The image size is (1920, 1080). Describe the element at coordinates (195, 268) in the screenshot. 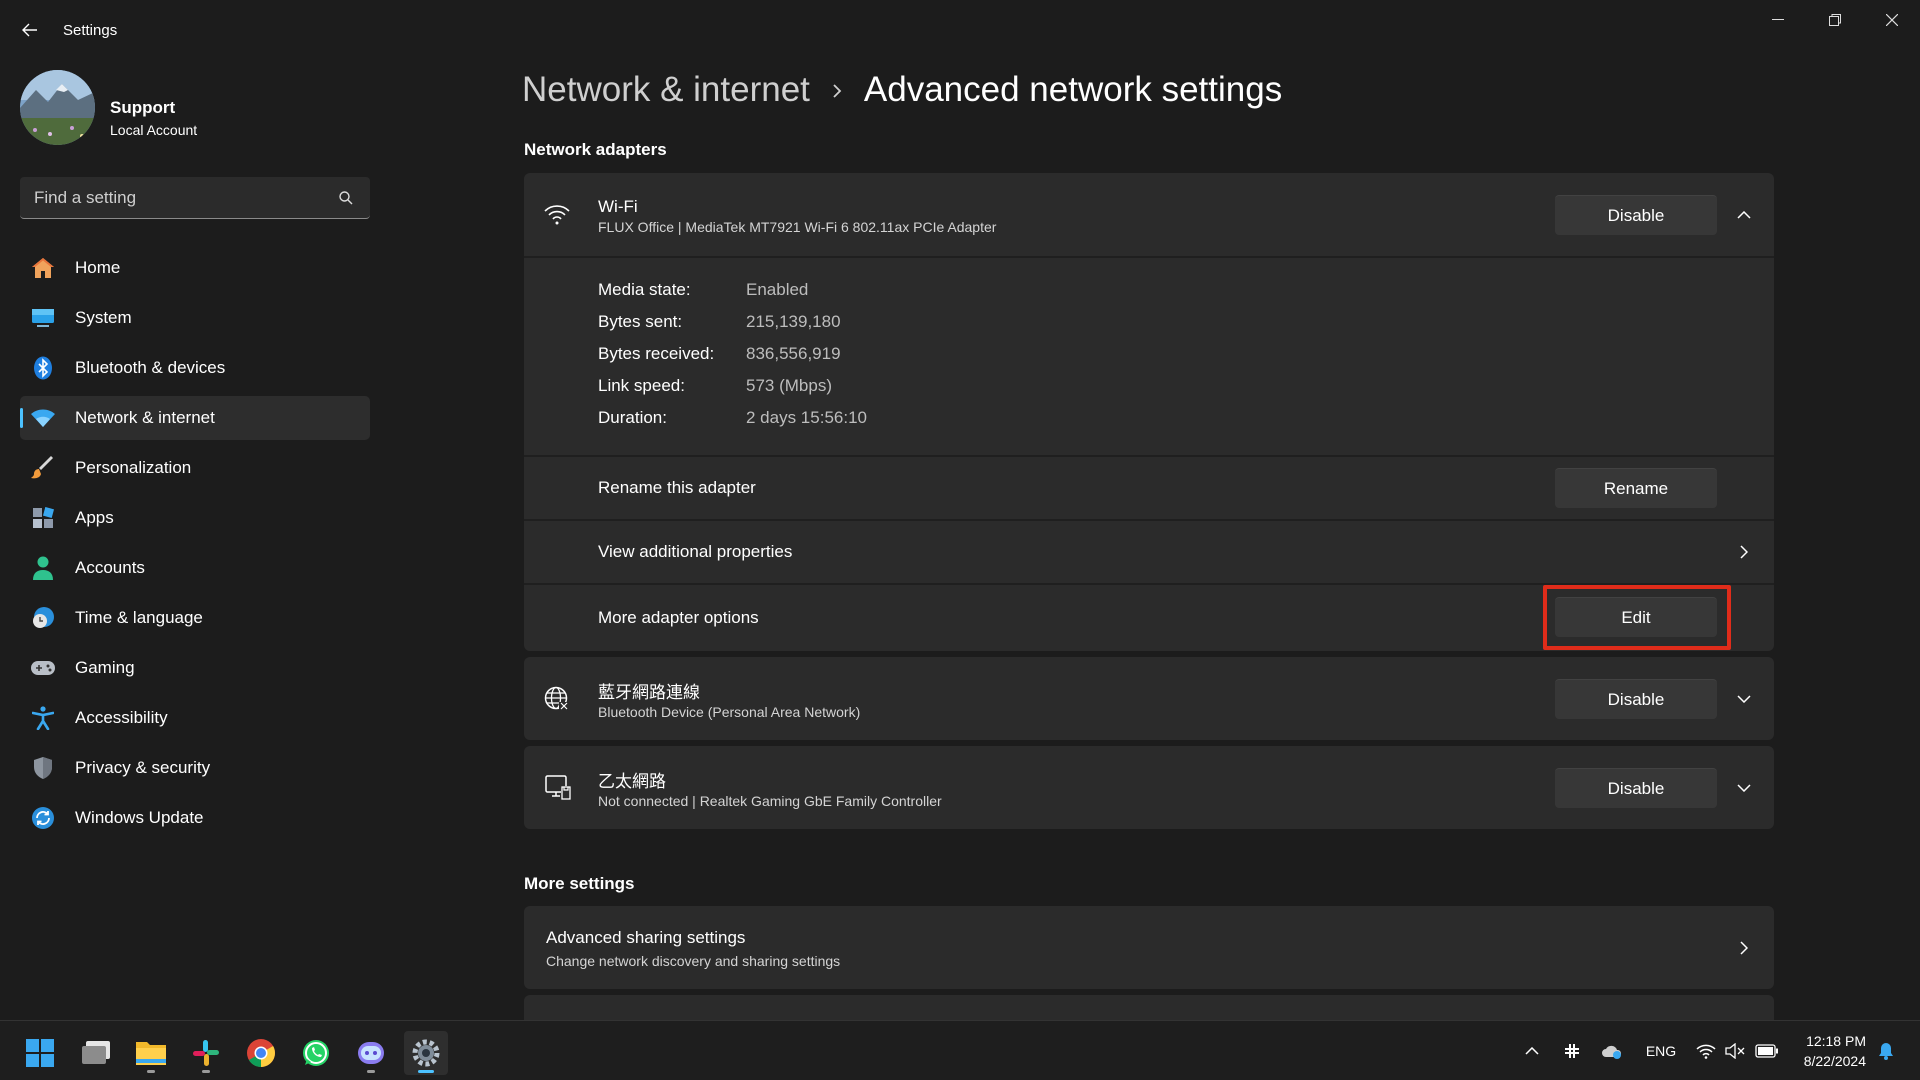

I see `sidebar-item-home: Home` at that location.